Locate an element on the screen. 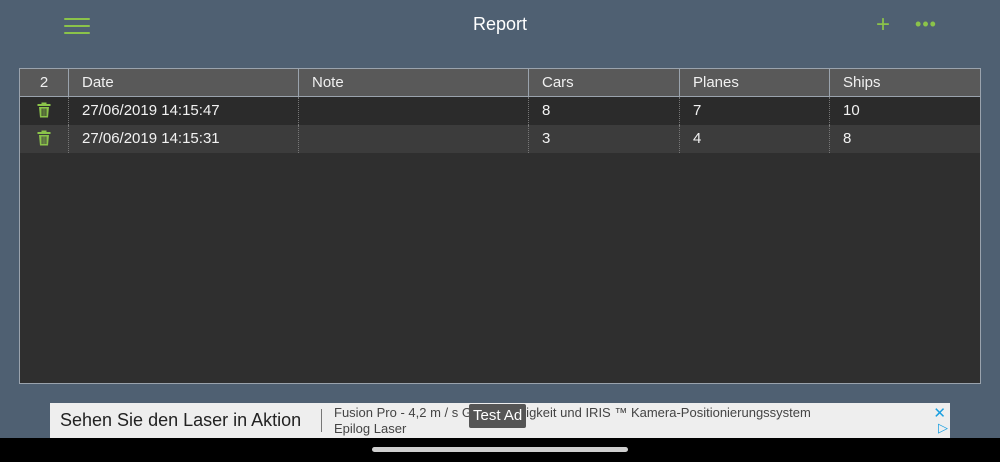 The image size is (1000, 462). header-ships: Ships is located at coordinates (905, 82).